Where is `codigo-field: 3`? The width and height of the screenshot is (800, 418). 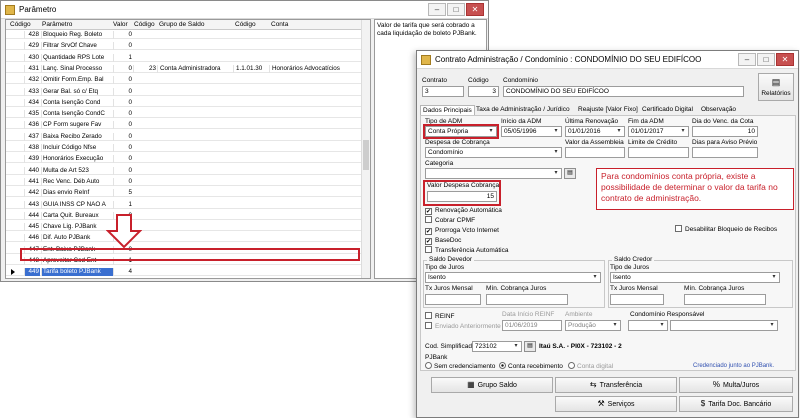 codigo-field: 3 is located at coordinates (483, 91).